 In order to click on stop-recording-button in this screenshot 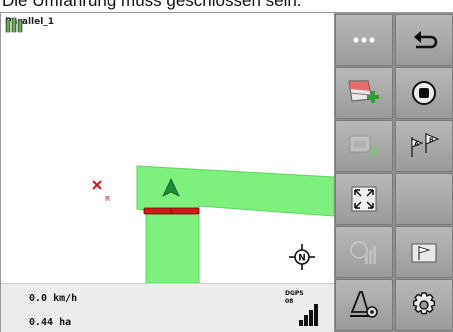, I will do `click(424, 93)`.